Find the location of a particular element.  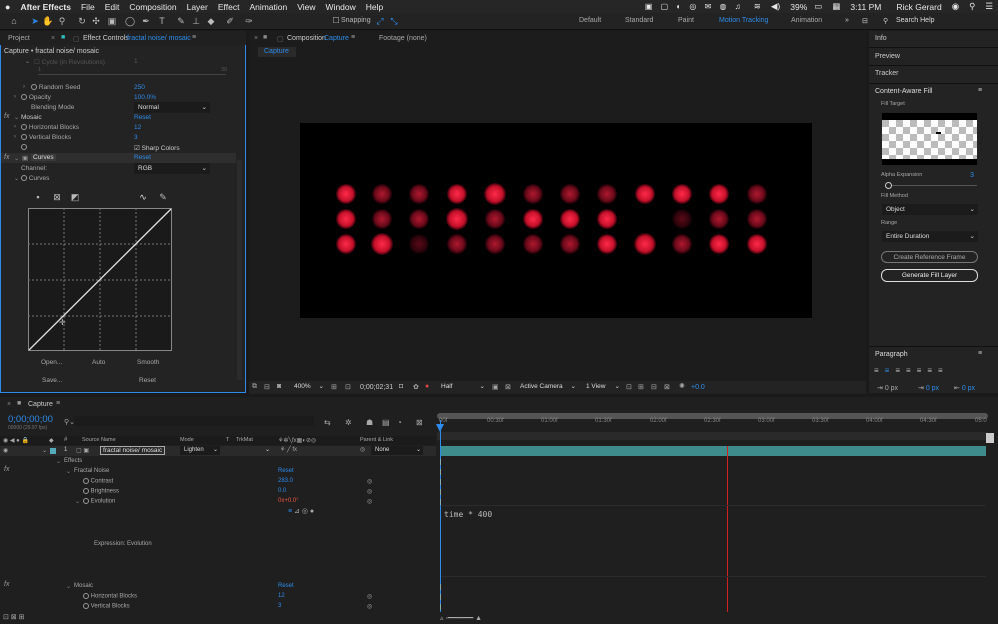

pen-tool-icon: ✒ is located at coordinates (146, 21).